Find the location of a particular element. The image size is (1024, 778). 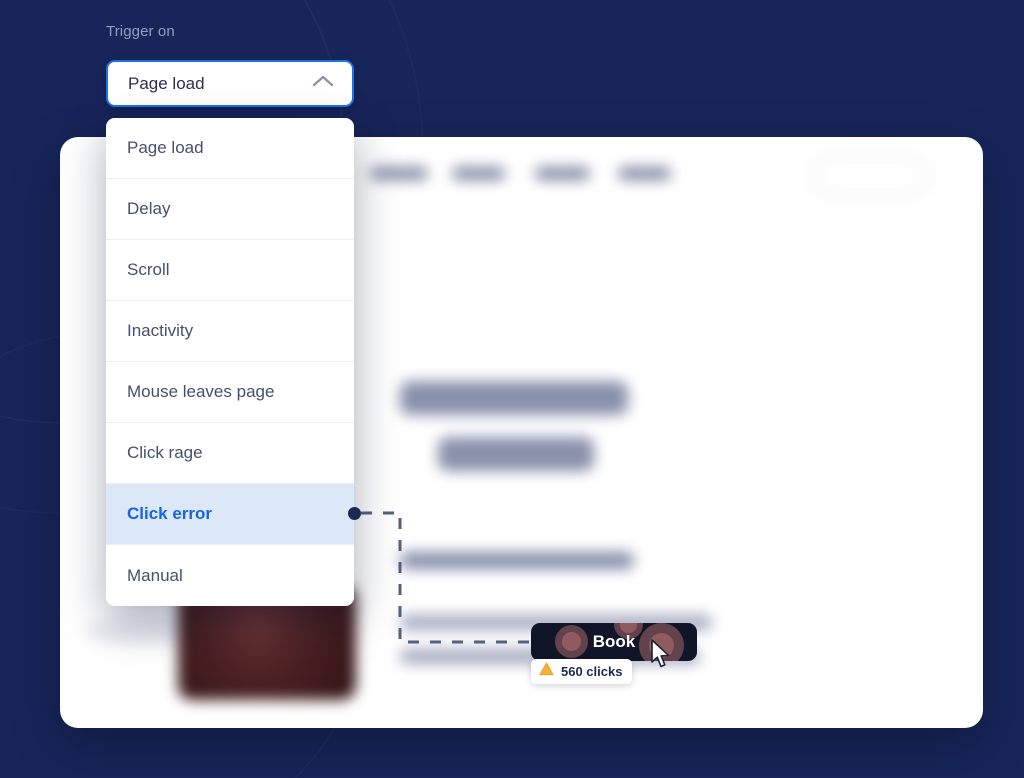

trigger-select: Page load is located at coordinates (230, 83).